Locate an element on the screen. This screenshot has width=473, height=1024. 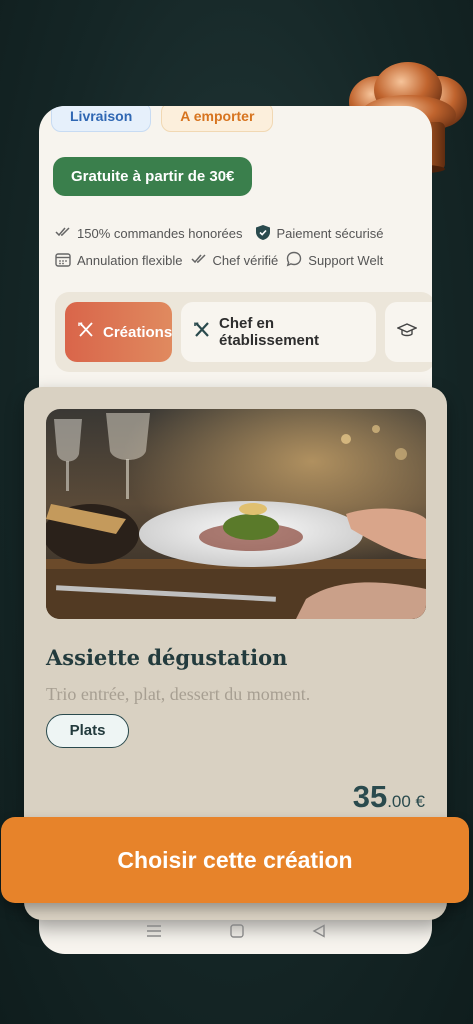
calendar-icon is located at coordinates (63, 261).